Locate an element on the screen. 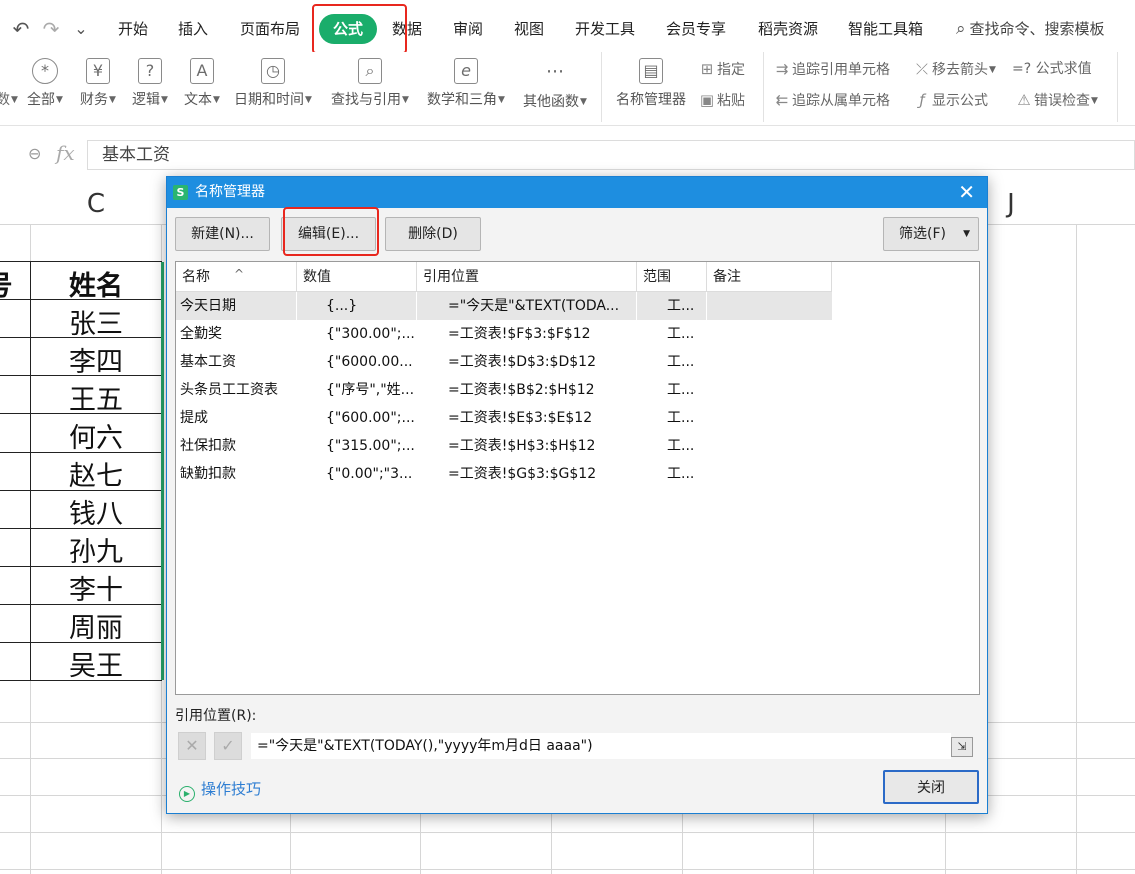 This screenshot has width=1135, height=874. trace-dependents-button: ⇇ 追踪从属单元格 is located at coordinates (831, 100).